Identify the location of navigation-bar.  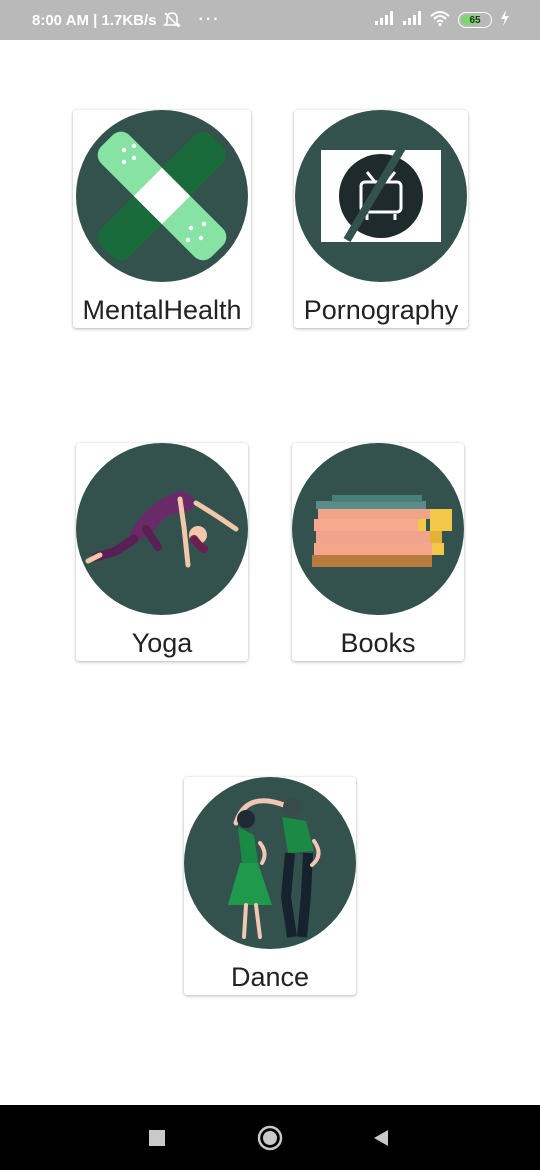
(270, 1137).